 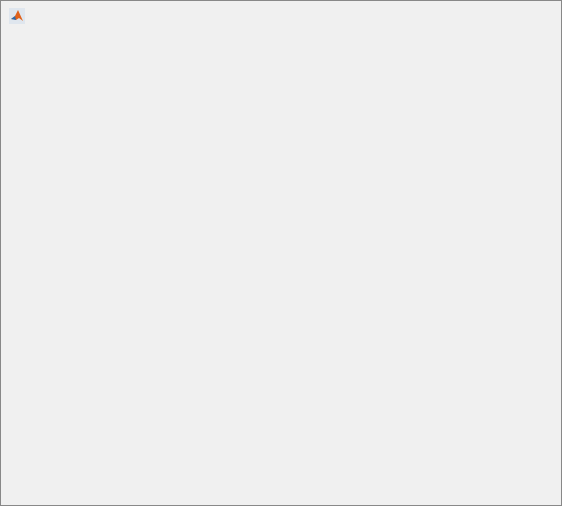 What do you see at coordinates (281, 16) in the screenshot?
I see `title-bar` at bounding box center [281, 16].